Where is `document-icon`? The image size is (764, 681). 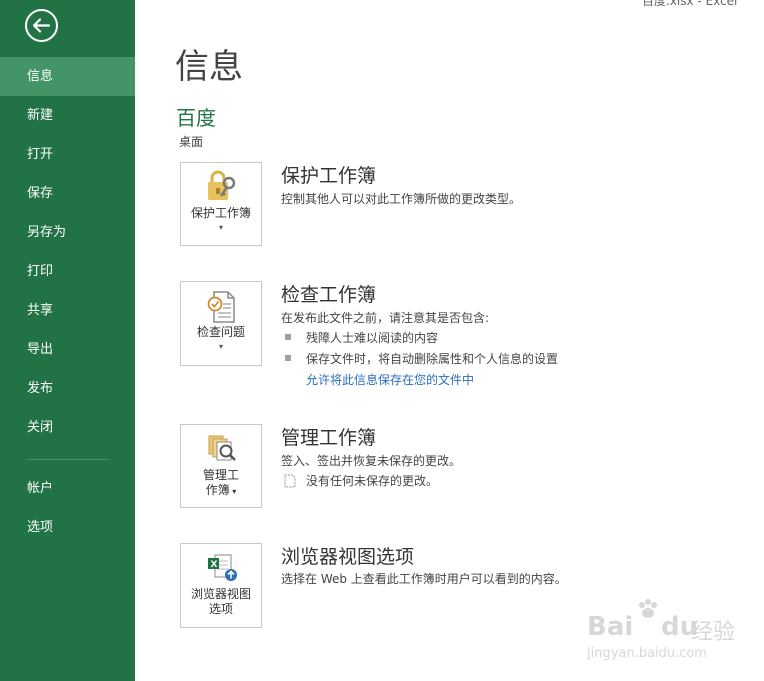
document-icon is located at coordinates (290, 481).